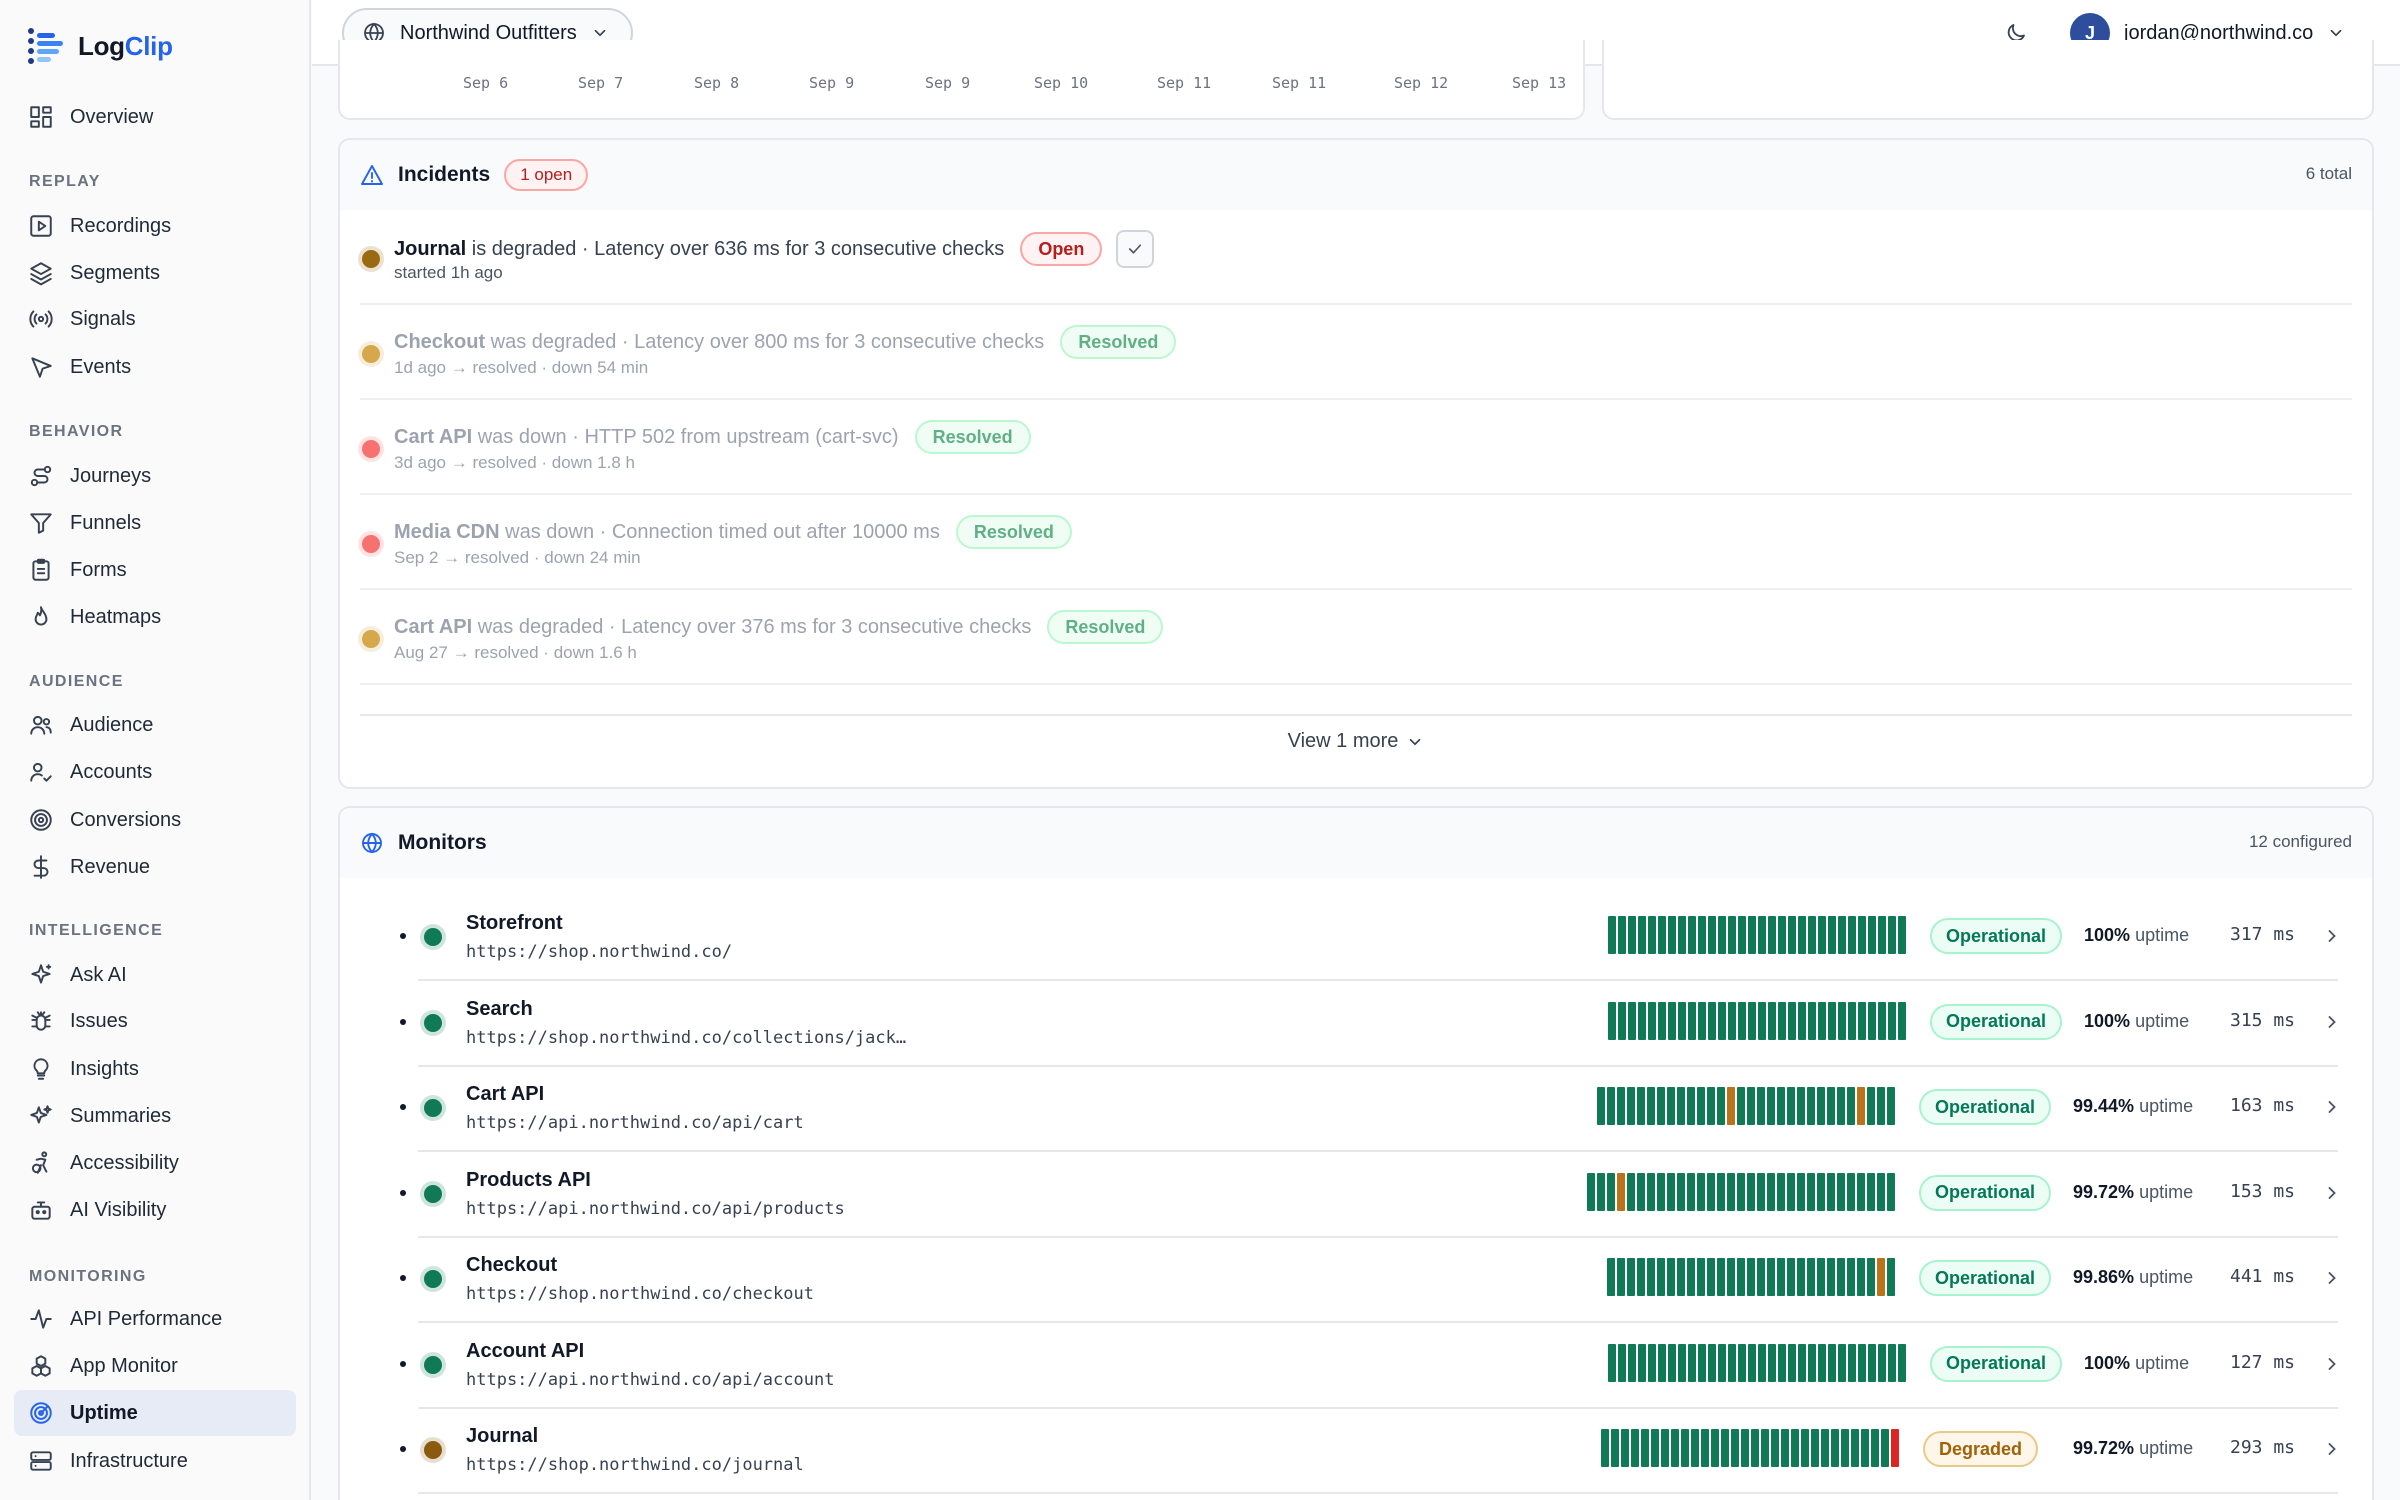  I want to click on sidebar-item-summaries: Summaries, so click(155, 1116).